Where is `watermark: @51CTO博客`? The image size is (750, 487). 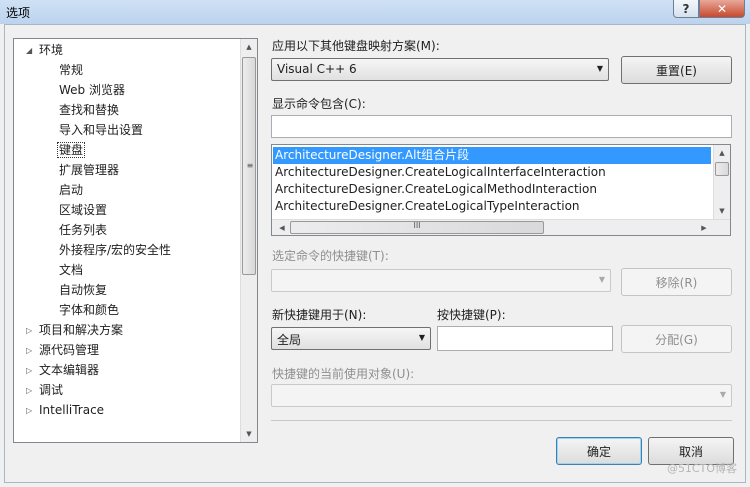 watermark: @51CTO博客 is located at coordinates (701, 468).